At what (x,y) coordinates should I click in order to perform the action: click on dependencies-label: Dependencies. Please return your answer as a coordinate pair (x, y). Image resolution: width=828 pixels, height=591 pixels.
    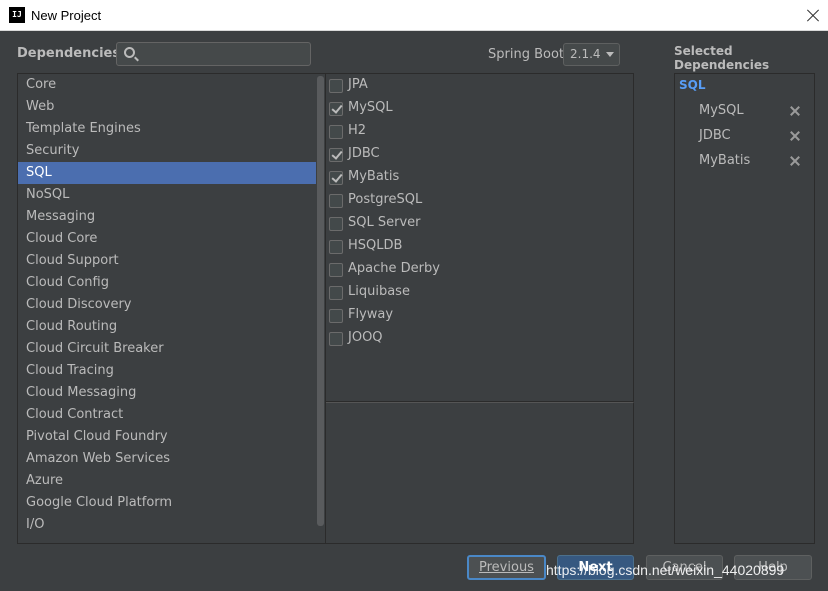
    Looking at the image, I should click on (69, 53).